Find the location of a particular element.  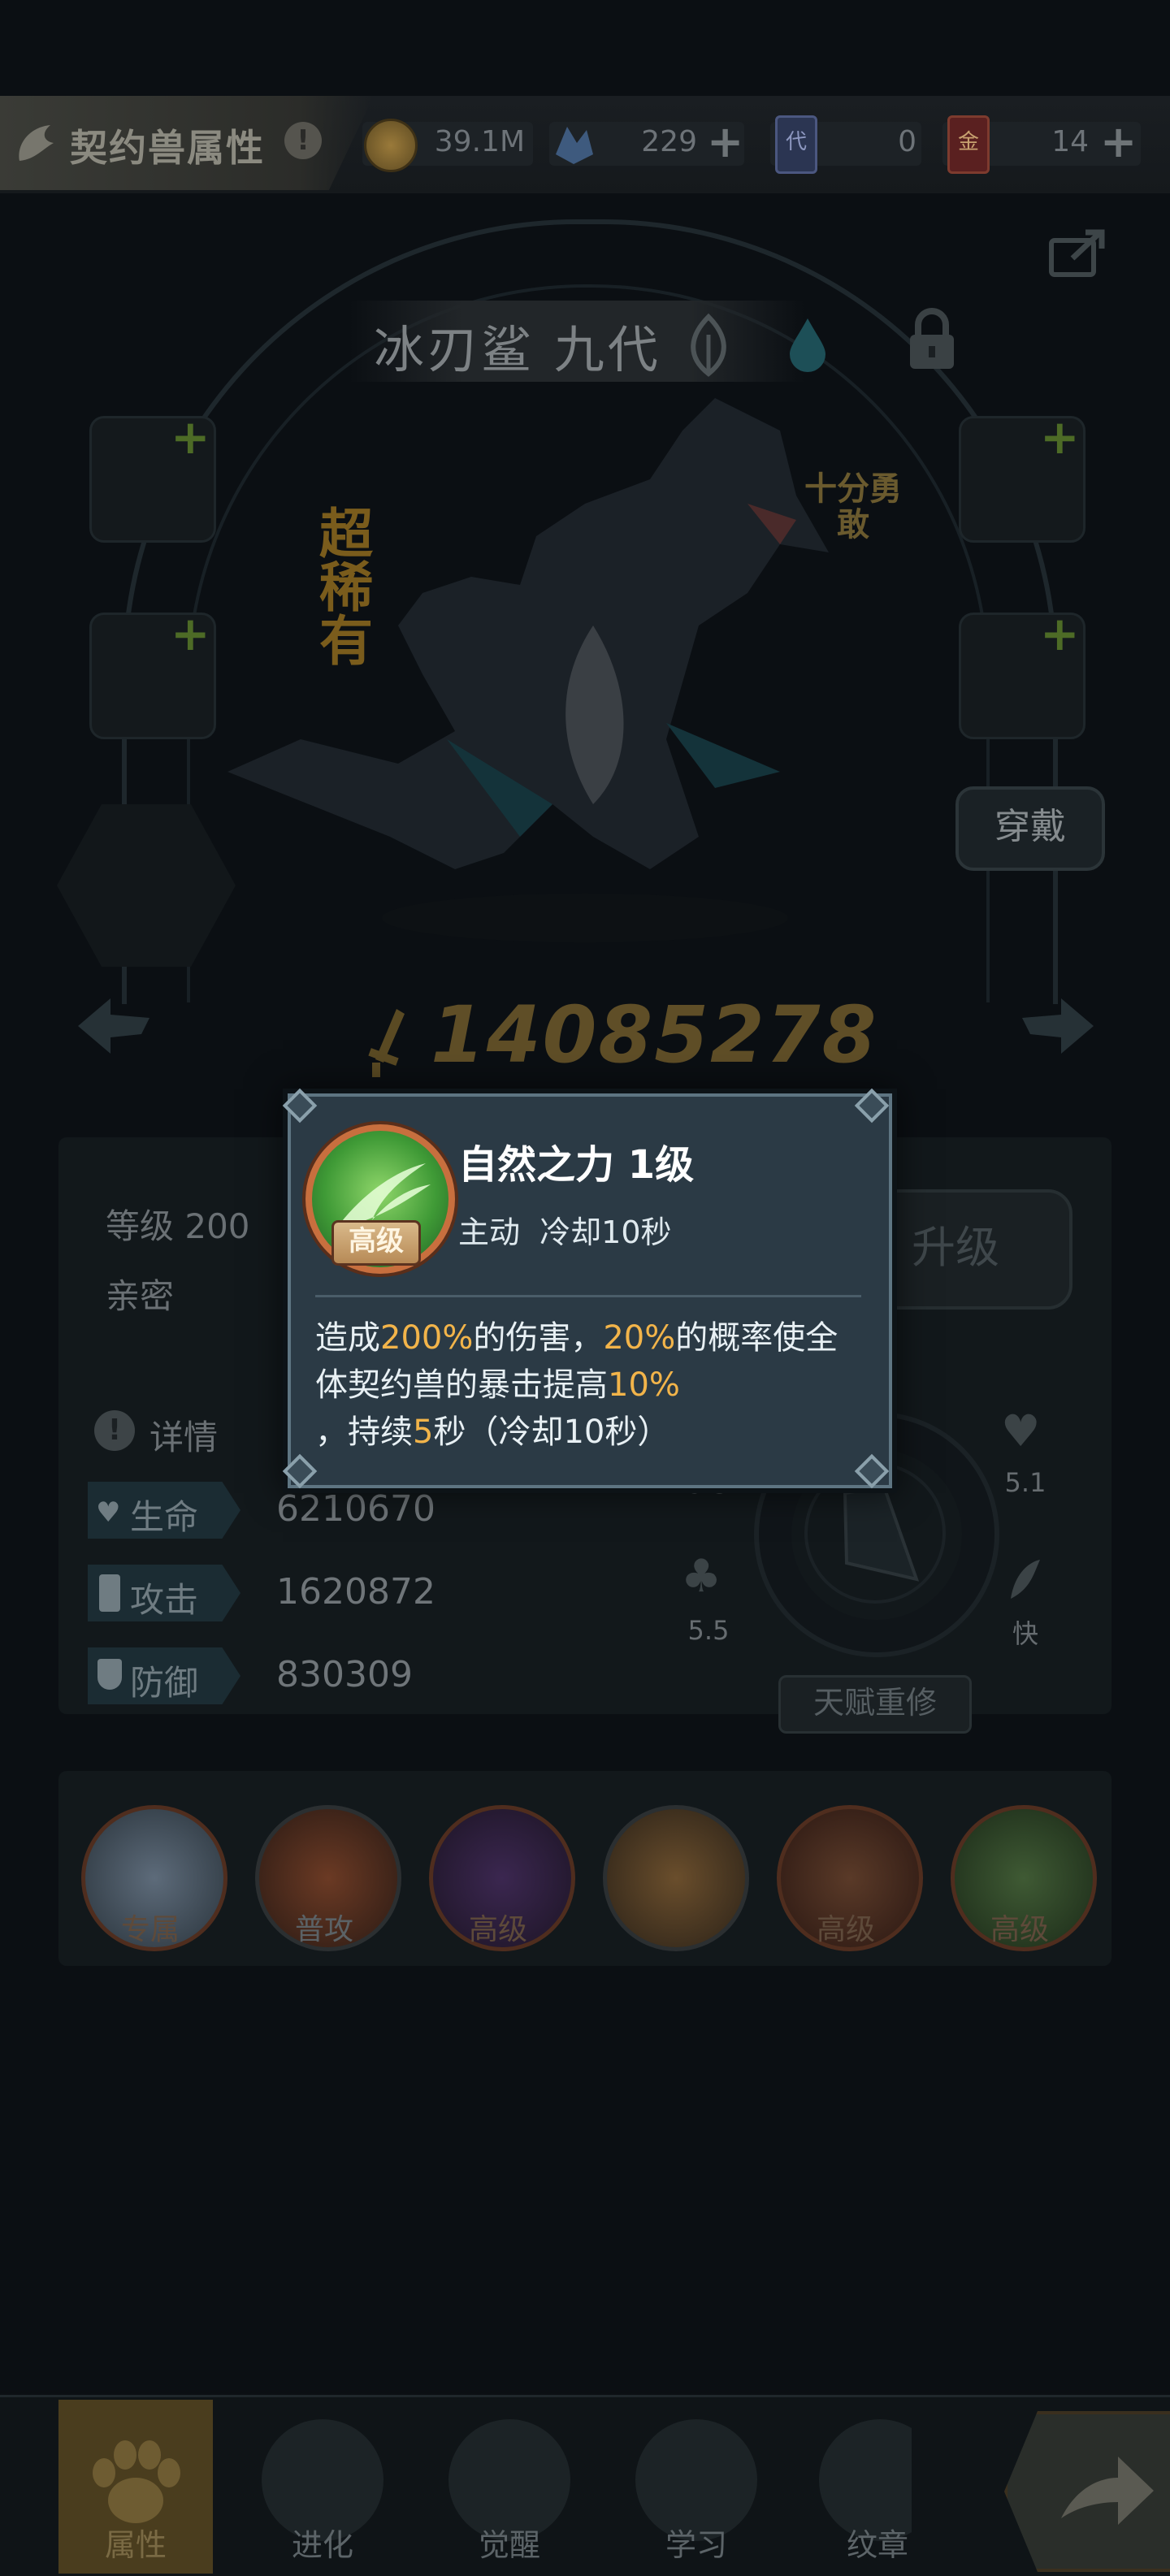

beast-claw-icon is located at coordinates (36, 144).